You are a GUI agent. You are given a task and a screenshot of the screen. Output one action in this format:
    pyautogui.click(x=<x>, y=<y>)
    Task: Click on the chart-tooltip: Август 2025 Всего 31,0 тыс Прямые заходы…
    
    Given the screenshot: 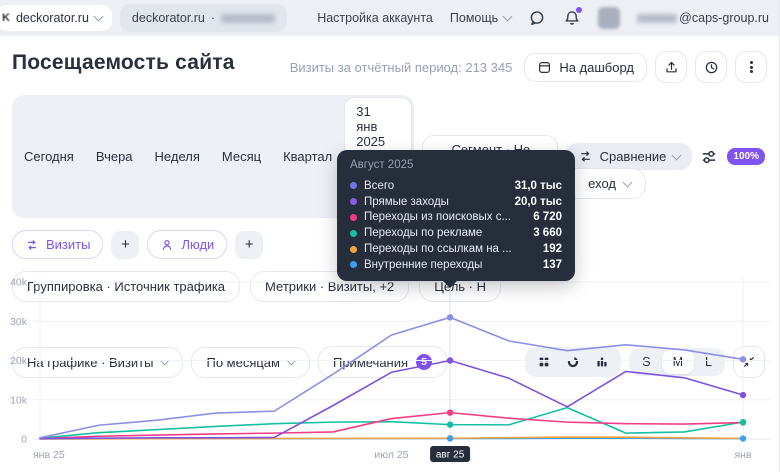 What is the action you would take?
    pyautogui.click(x=456, y=219)
    